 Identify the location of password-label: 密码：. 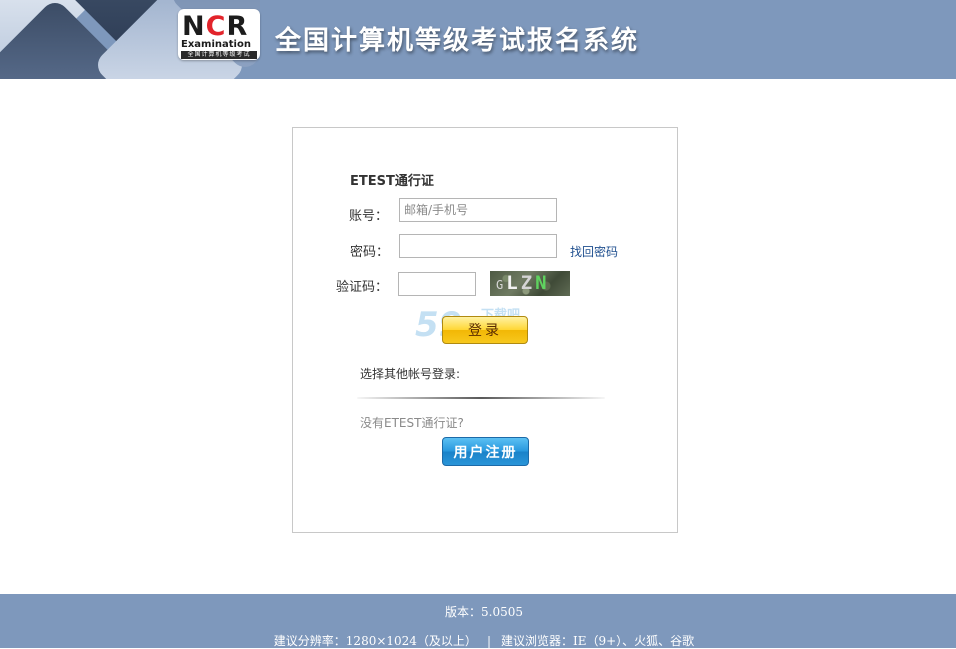
(370, 252).